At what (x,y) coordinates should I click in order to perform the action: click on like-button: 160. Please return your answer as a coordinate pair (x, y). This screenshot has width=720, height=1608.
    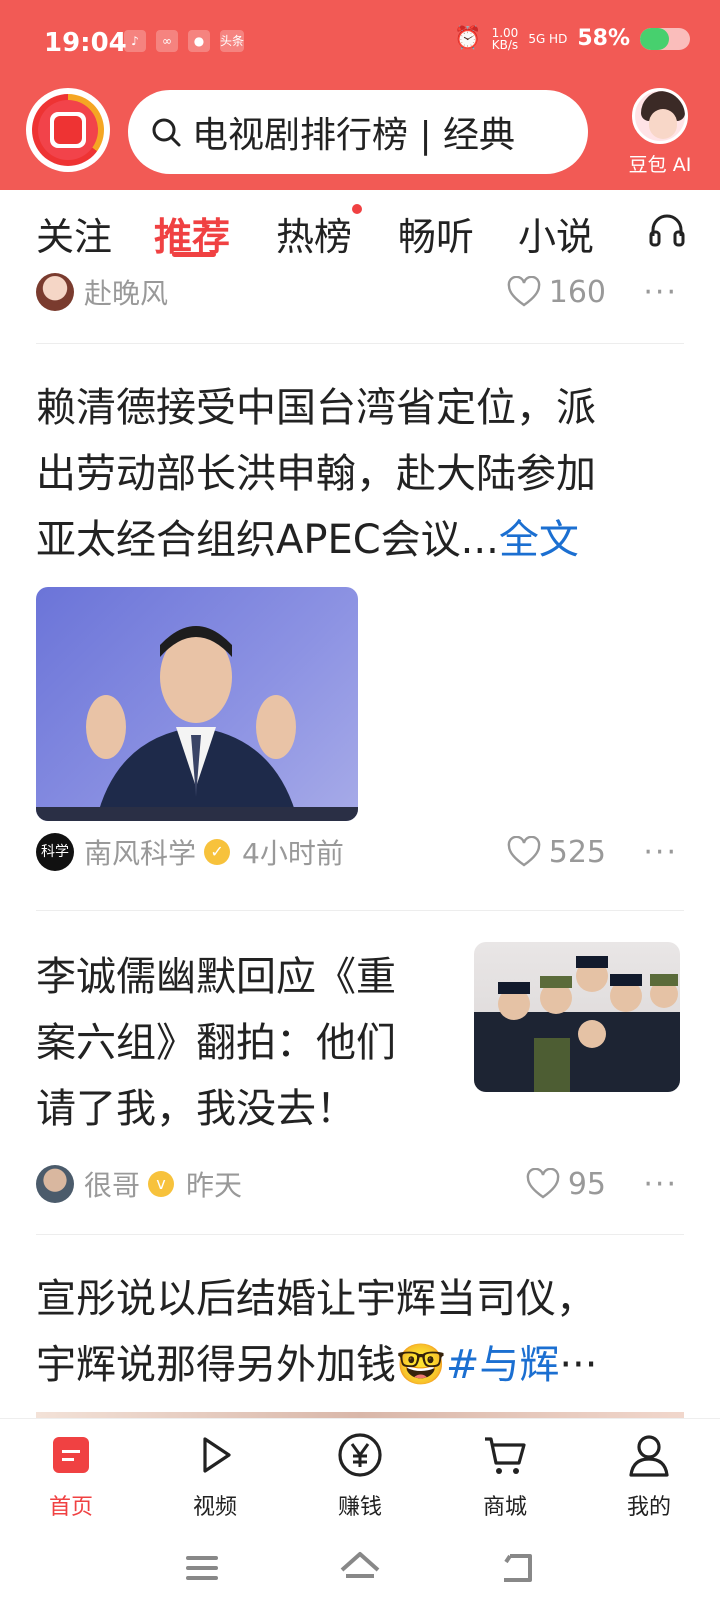
    Looking at the image, I should click on (556, 292).